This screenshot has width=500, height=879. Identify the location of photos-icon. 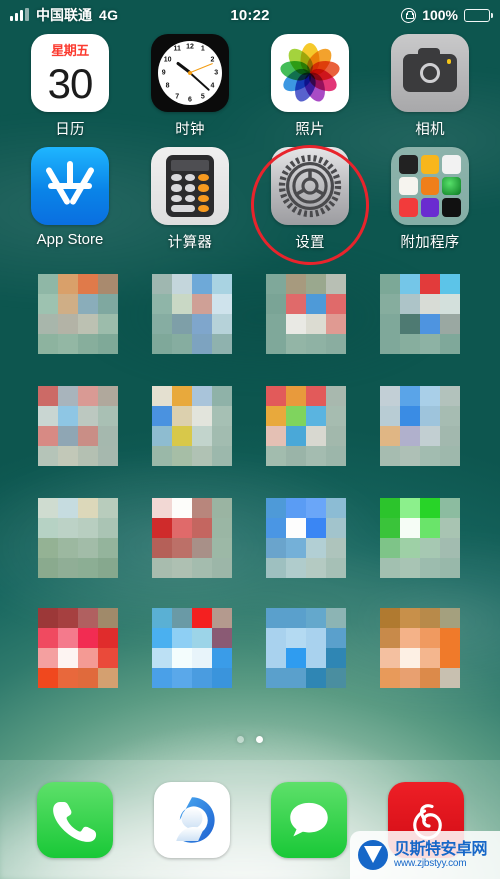
(310, 73).